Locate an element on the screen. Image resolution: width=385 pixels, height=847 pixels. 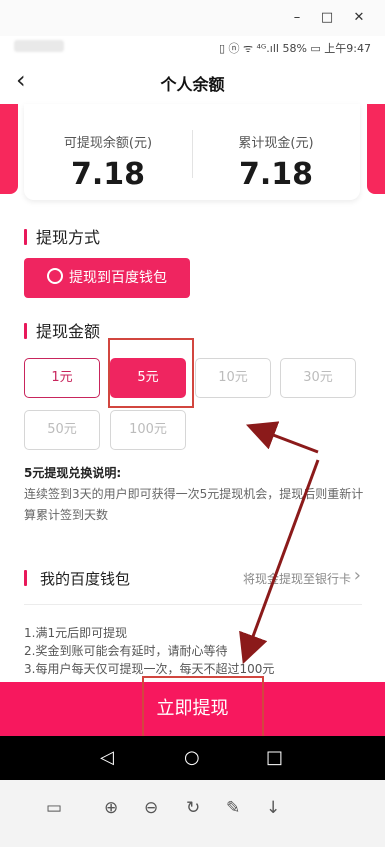
arrow-to-withdraw is located at coordinates (279, 562).